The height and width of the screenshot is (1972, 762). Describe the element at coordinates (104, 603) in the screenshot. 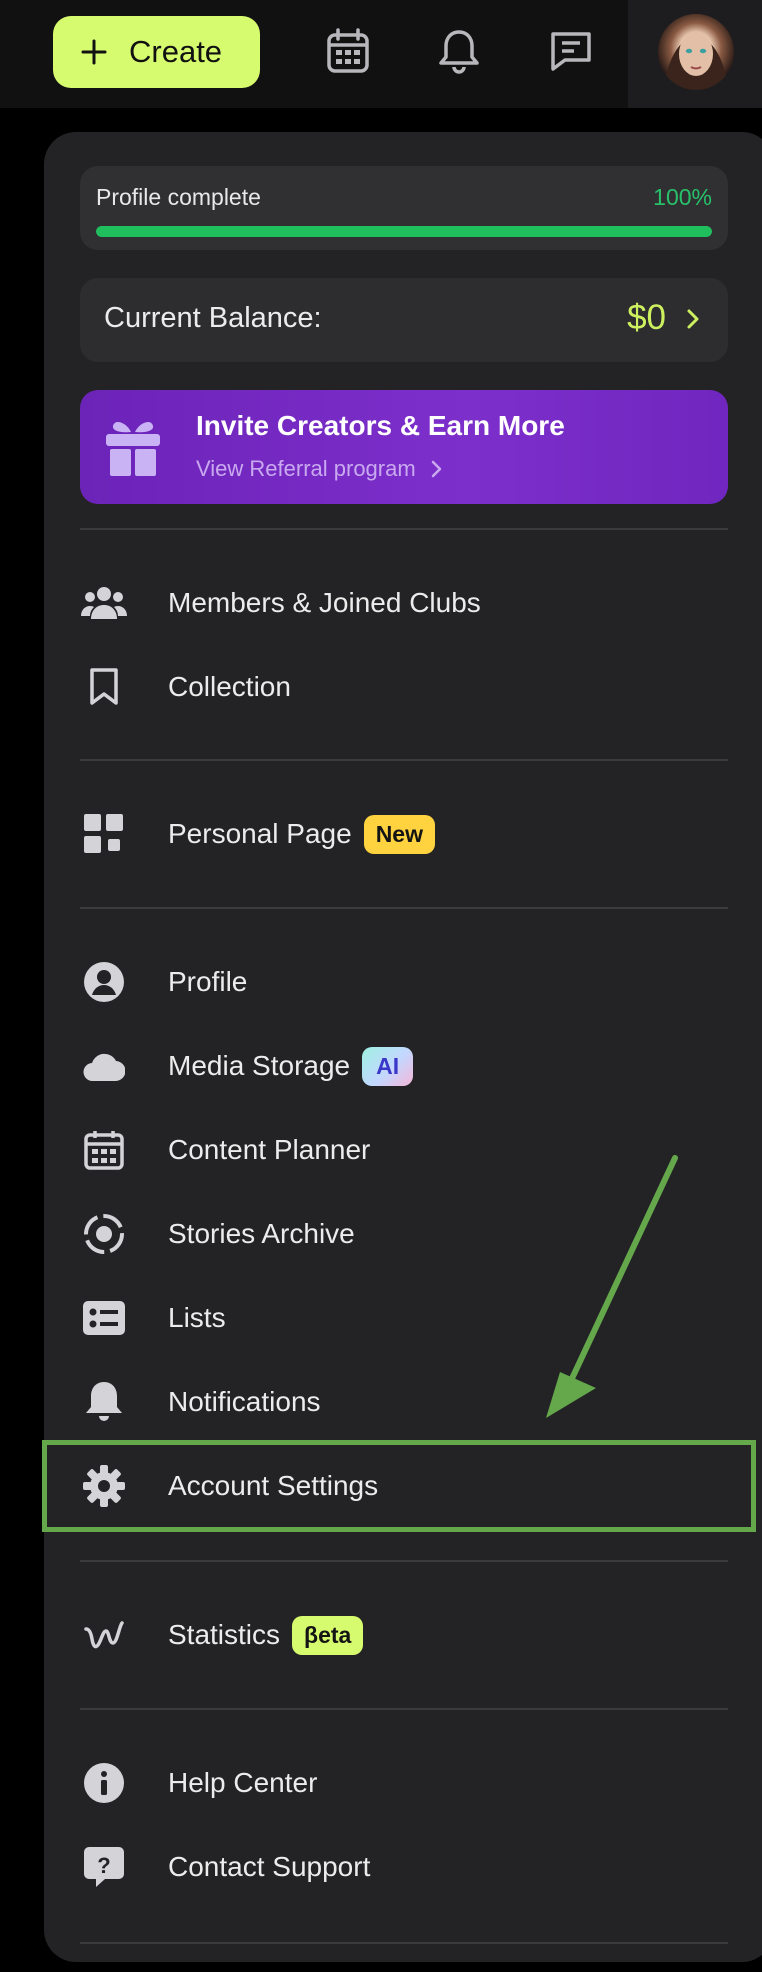

I see `people-icon` at that location.